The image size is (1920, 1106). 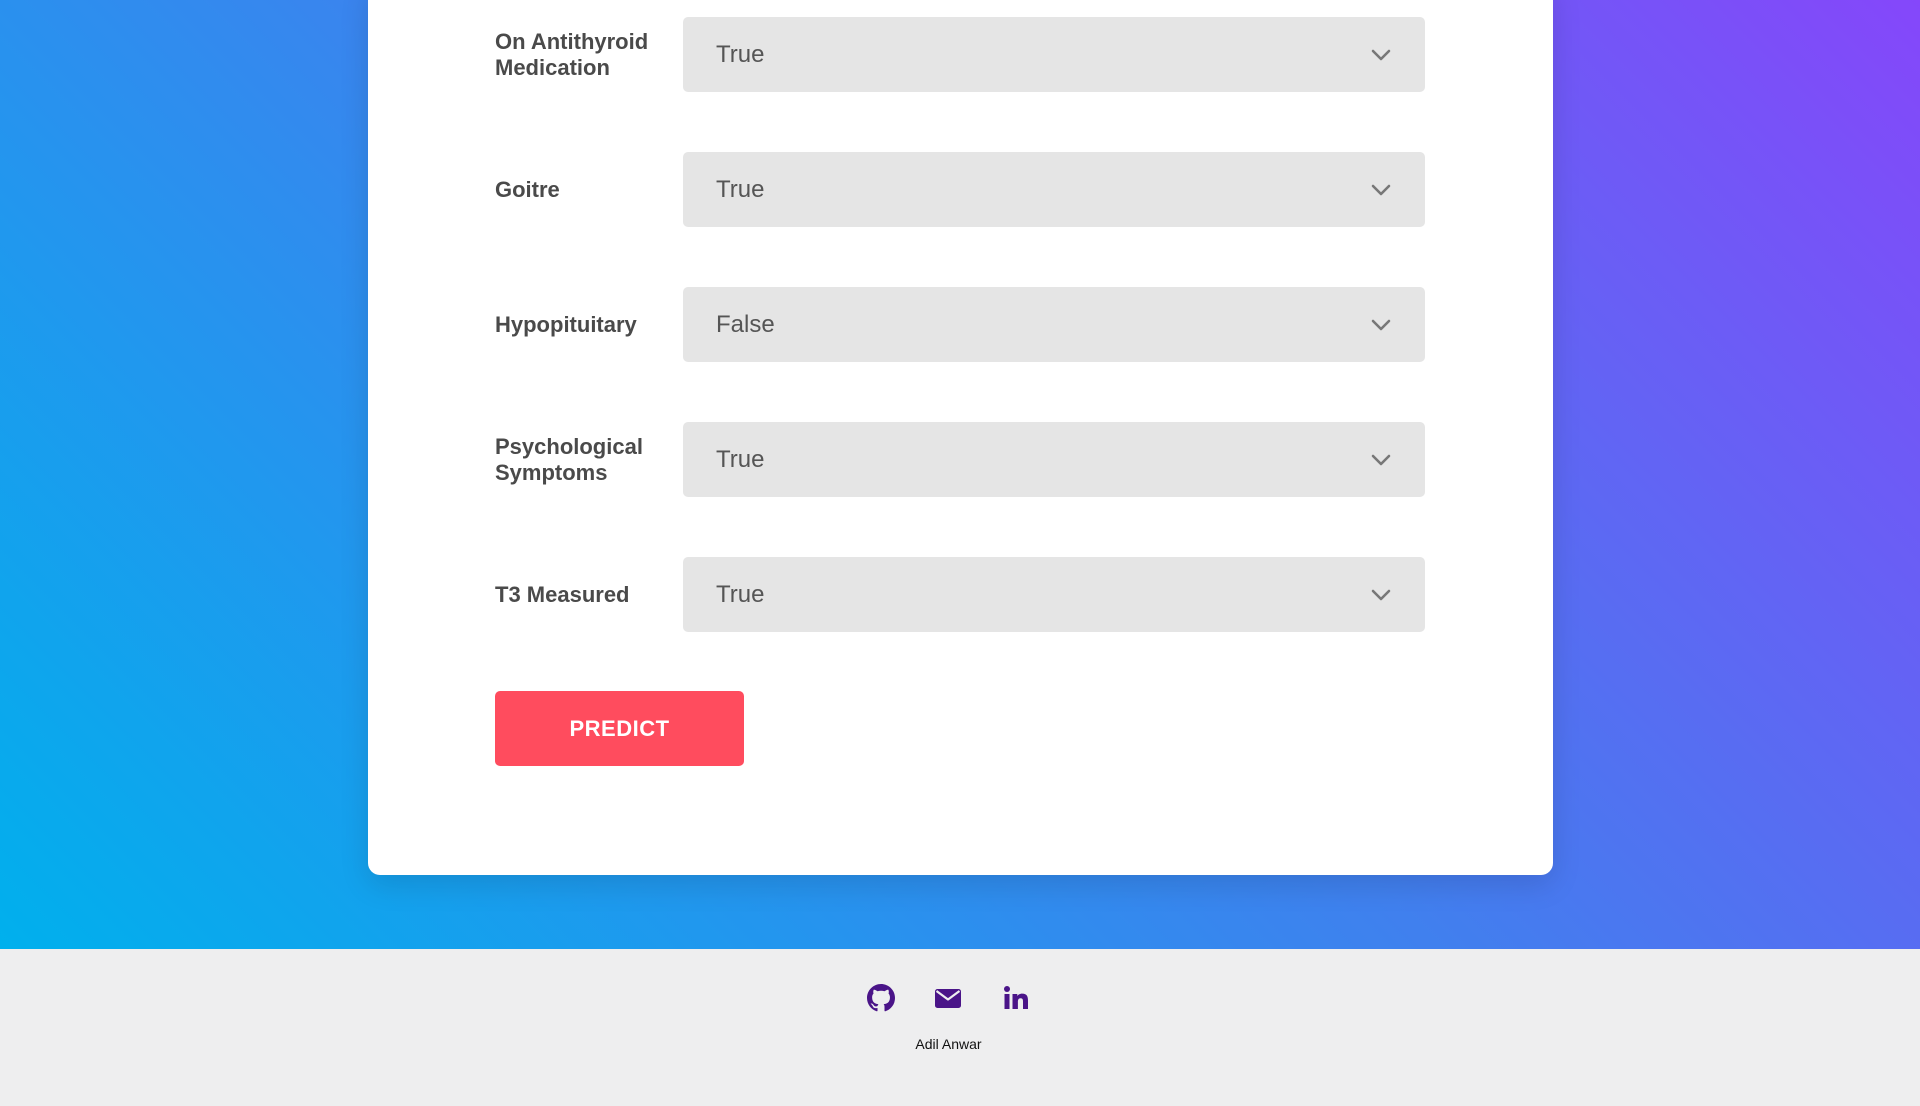 I want to click on github-icon, so click(x=881, y=998).